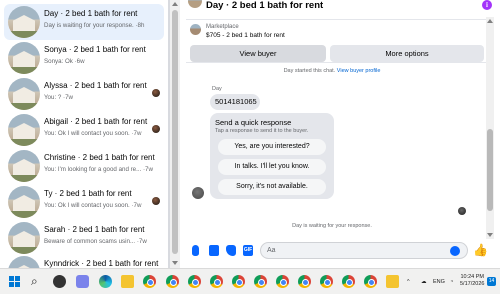  I want to click on notification-badge: 14, so click(491, 281).